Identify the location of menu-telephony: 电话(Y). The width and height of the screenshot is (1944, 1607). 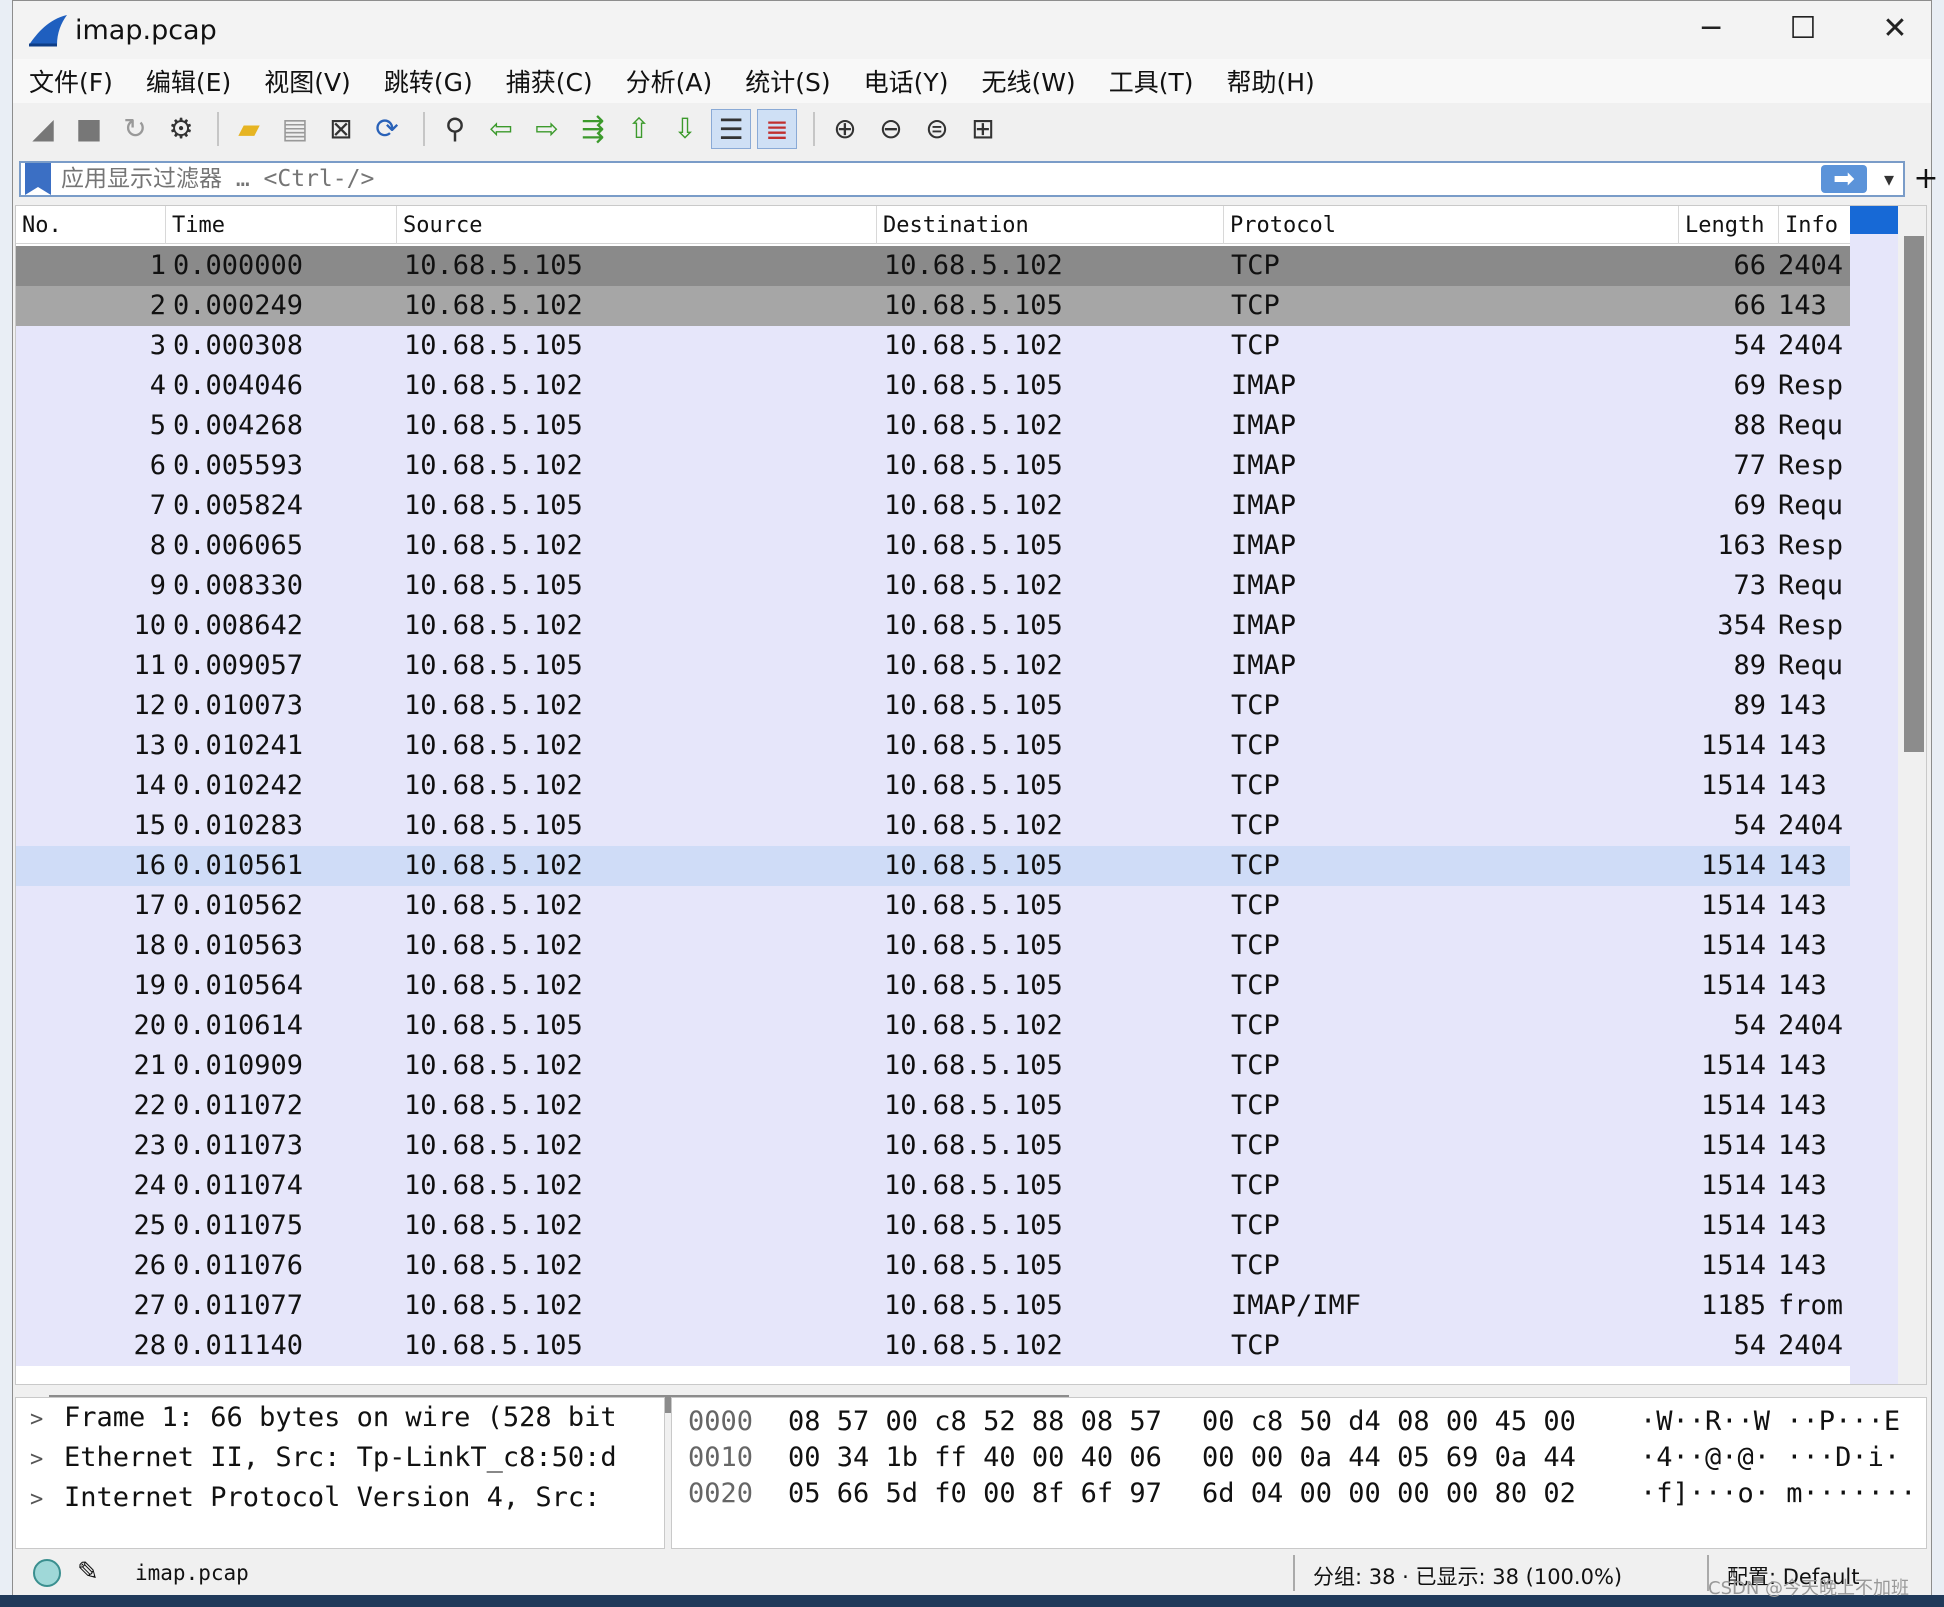
(906, 81).